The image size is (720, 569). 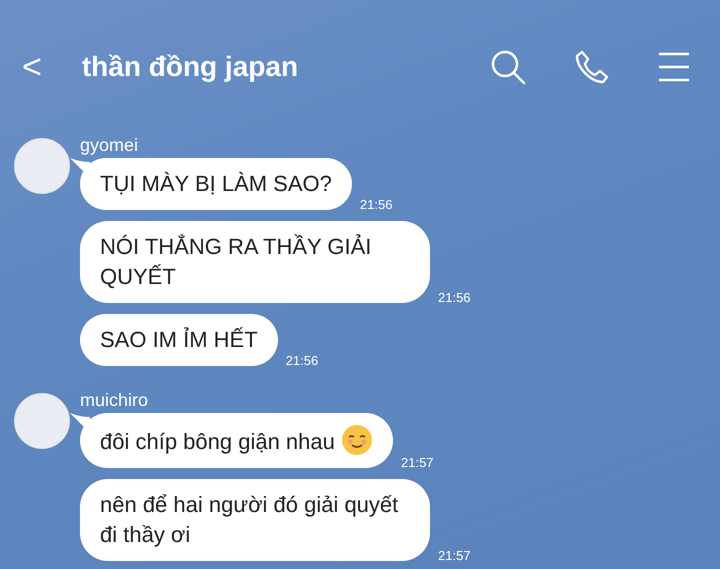 I want to click on chat-title: thần đồng japan, so click(x=190, y=67).